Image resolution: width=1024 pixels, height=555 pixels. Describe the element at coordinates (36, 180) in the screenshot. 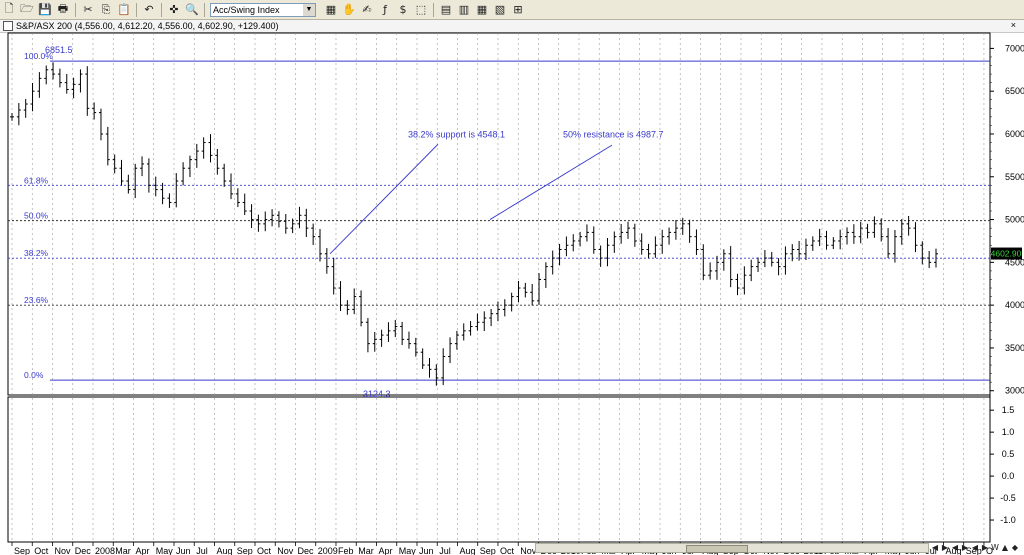

I see `fib-level-label: 61.8%` at that location.